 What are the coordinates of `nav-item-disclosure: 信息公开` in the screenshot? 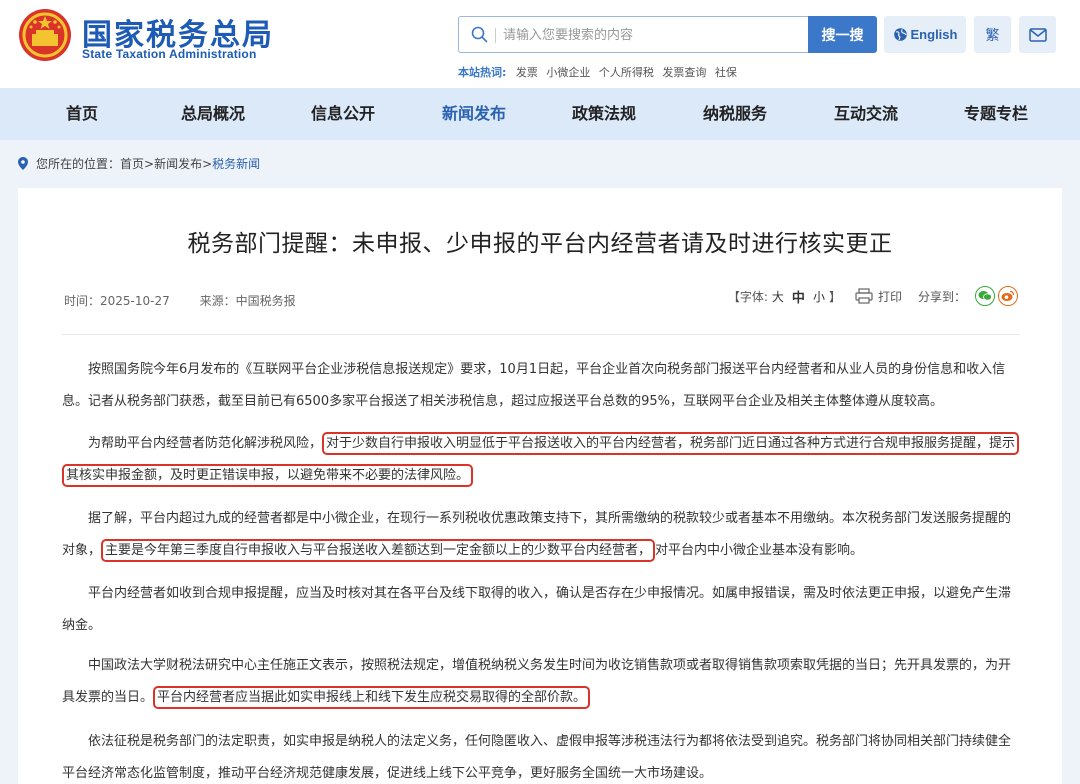 It's located at (343, 114).